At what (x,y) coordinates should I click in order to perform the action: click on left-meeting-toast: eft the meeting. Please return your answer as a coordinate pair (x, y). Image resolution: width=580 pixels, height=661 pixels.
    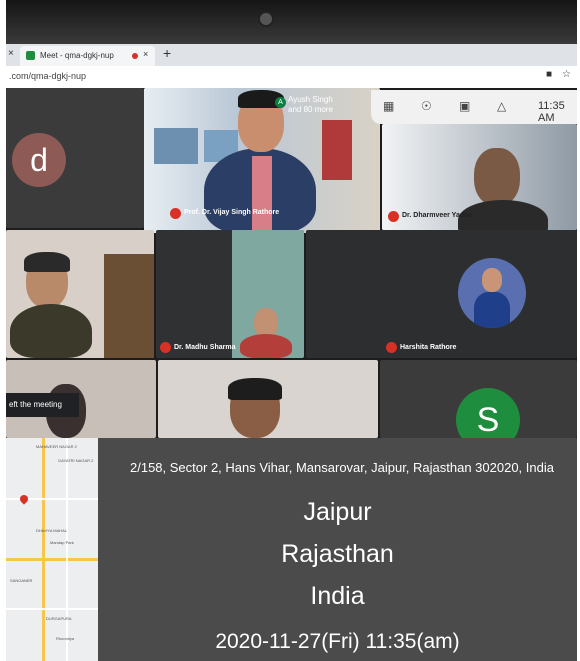
    Looking at the image, I should click on (42, 405).